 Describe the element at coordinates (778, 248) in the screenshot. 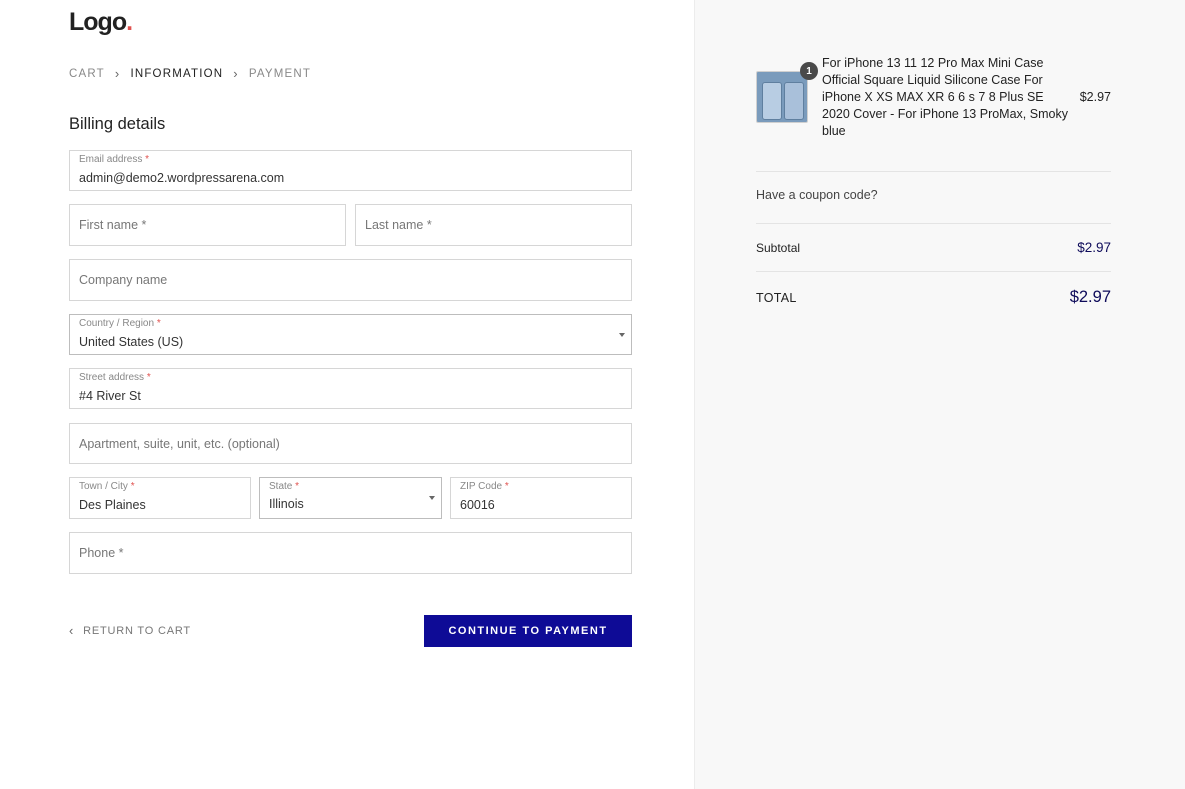

I see `subtotal-label: Subtotal` at that location.